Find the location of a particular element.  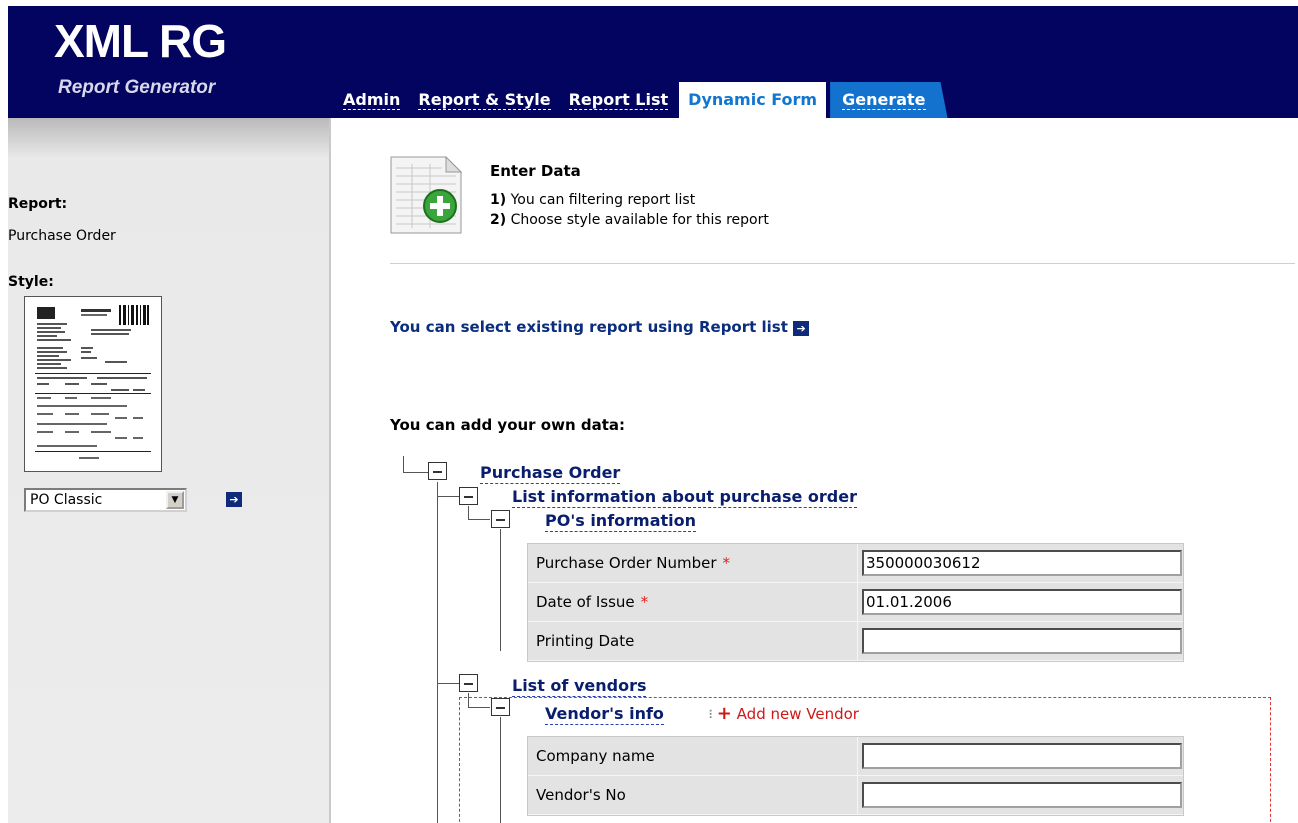

add-new-vendor-label: Add new Vendor is located at coordinates (797, 714).